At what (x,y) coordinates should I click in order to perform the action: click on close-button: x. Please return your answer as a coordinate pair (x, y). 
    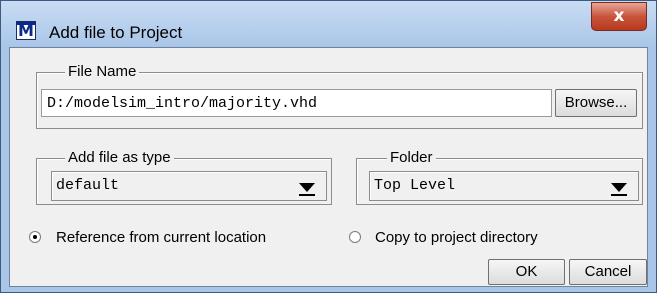
    Looking at the image, I should click on (619, 16).